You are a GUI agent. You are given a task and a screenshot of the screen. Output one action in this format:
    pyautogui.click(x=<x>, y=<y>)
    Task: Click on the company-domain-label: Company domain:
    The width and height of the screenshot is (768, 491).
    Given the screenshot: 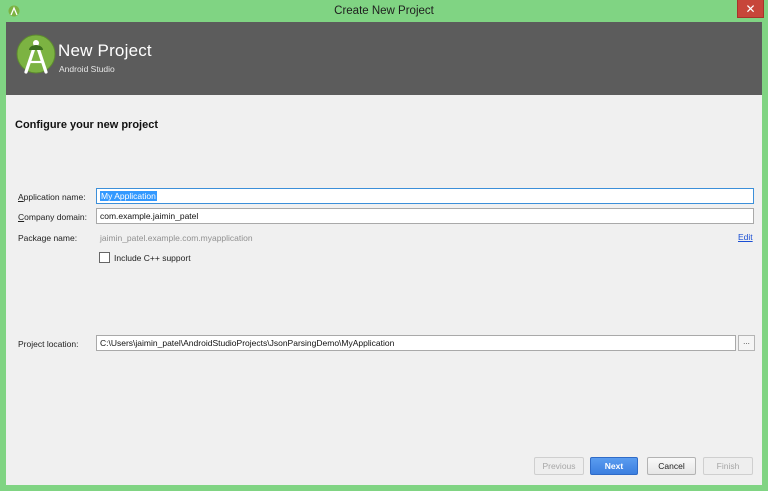 What is the action you would take?
    pyautogui.click(x=52, y=217)
    